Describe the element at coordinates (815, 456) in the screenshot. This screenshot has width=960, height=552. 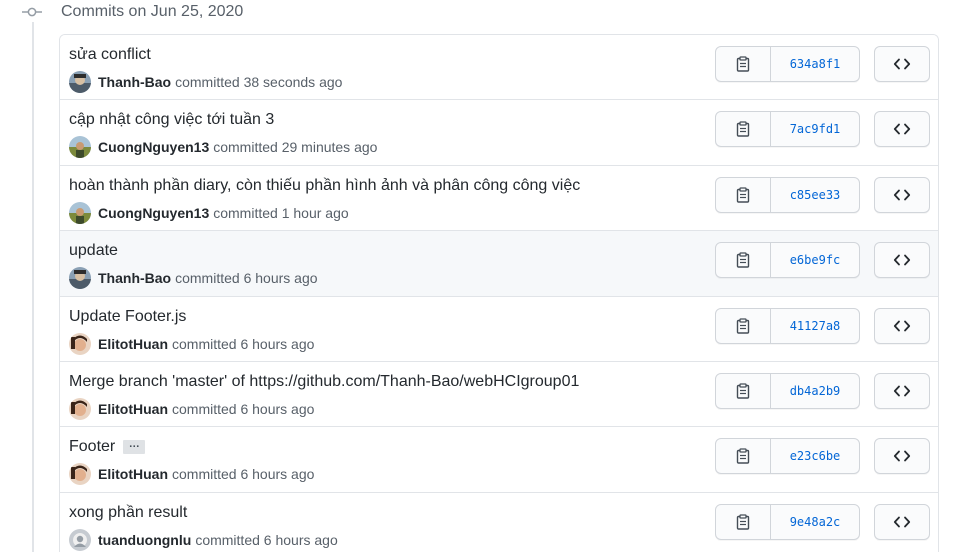
I see `commit-sha-link: e23c6be` at that location.